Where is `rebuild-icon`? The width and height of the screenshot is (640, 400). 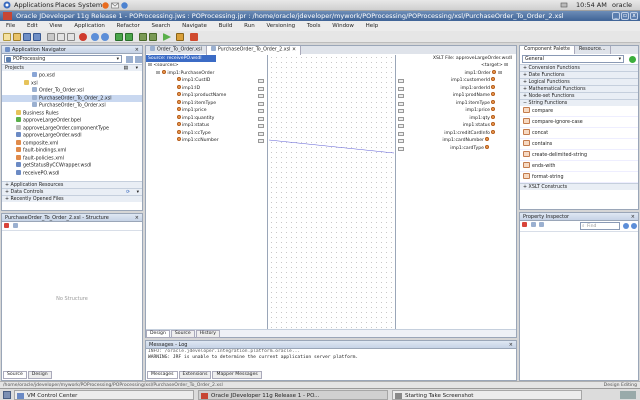
rebuild-icon is located at coordinates (153, 37).